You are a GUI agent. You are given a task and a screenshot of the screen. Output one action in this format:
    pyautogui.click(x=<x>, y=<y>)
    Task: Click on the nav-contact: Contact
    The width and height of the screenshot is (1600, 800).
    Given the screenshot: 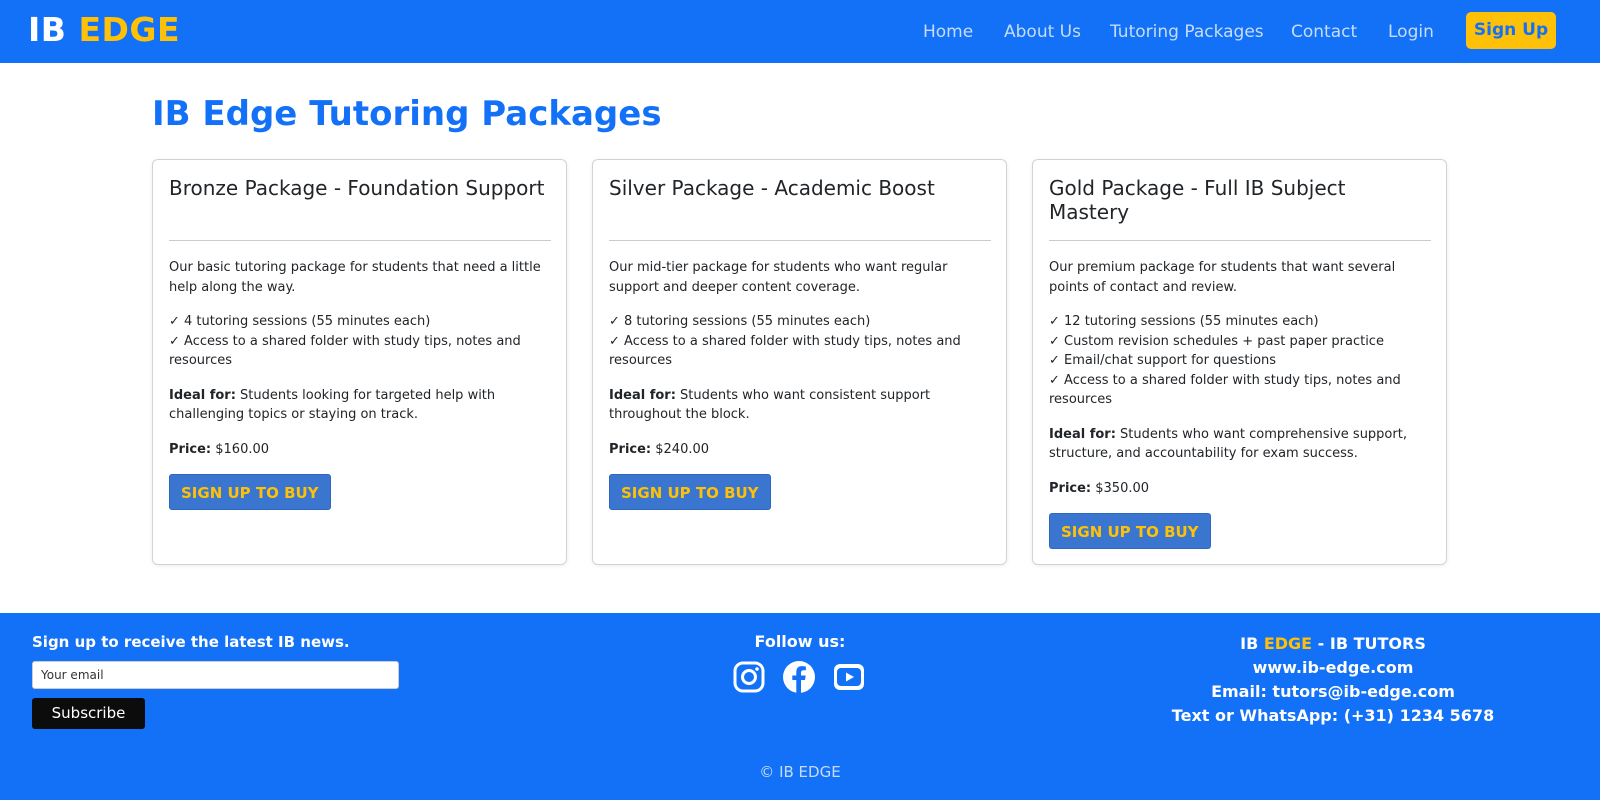 What is the action you would take?
    pyautogui.click(x=1324, y=32)
    